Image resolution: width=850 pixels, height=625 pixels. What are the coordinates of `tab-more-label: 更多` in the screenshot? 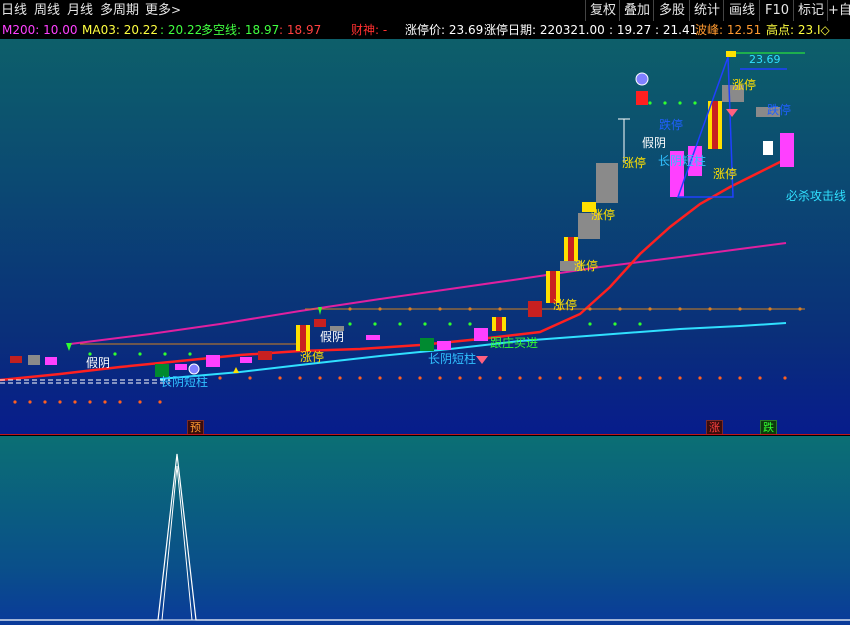 It's located at (158, 10).